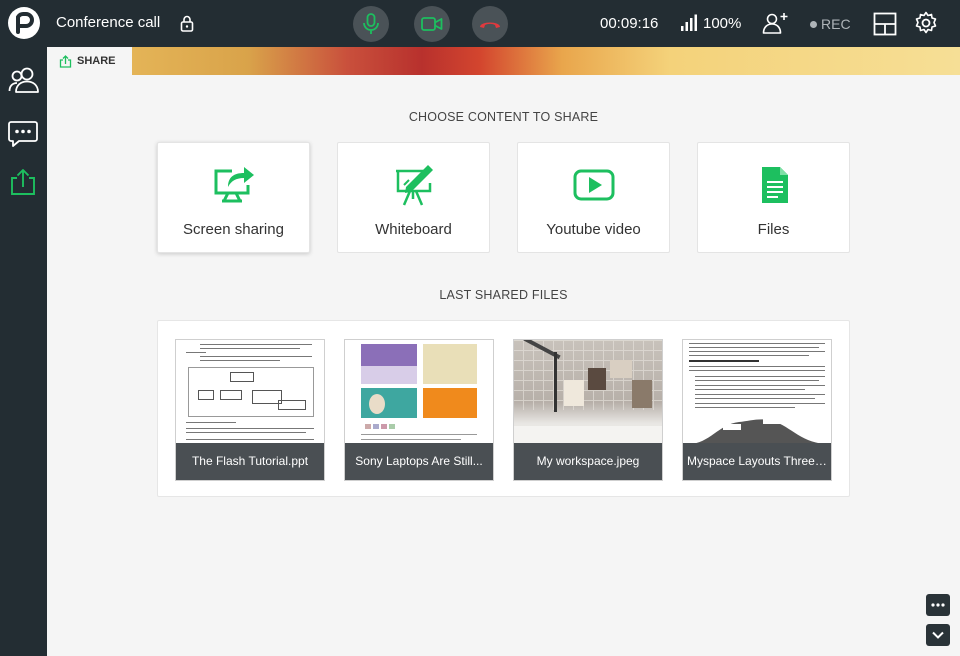  I want to click on option-label: Screen sharing, so click(233, 229).